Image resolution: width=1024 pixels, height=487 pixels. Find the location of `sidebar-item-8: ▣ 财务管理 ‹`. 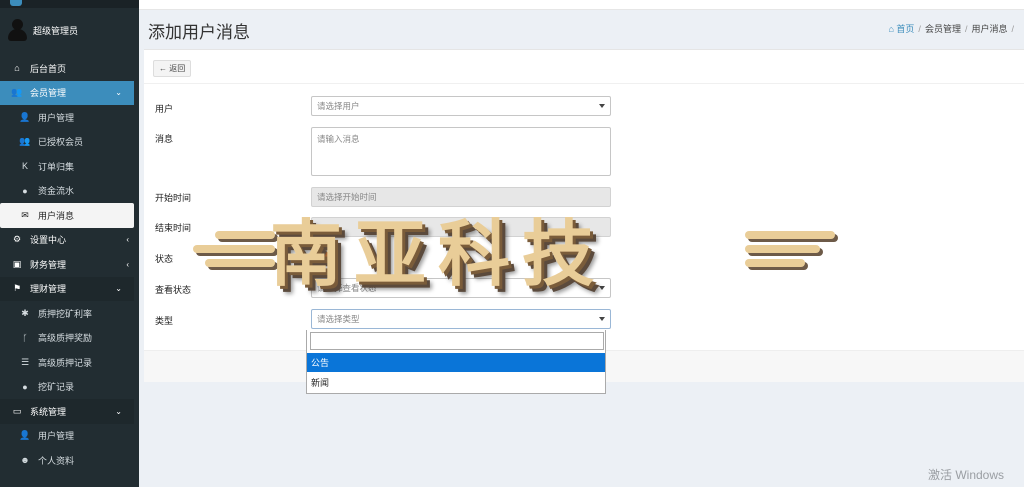

sidebar-item-8: ▣ 财务管理 ‹ is located at coordinates (69, 264).